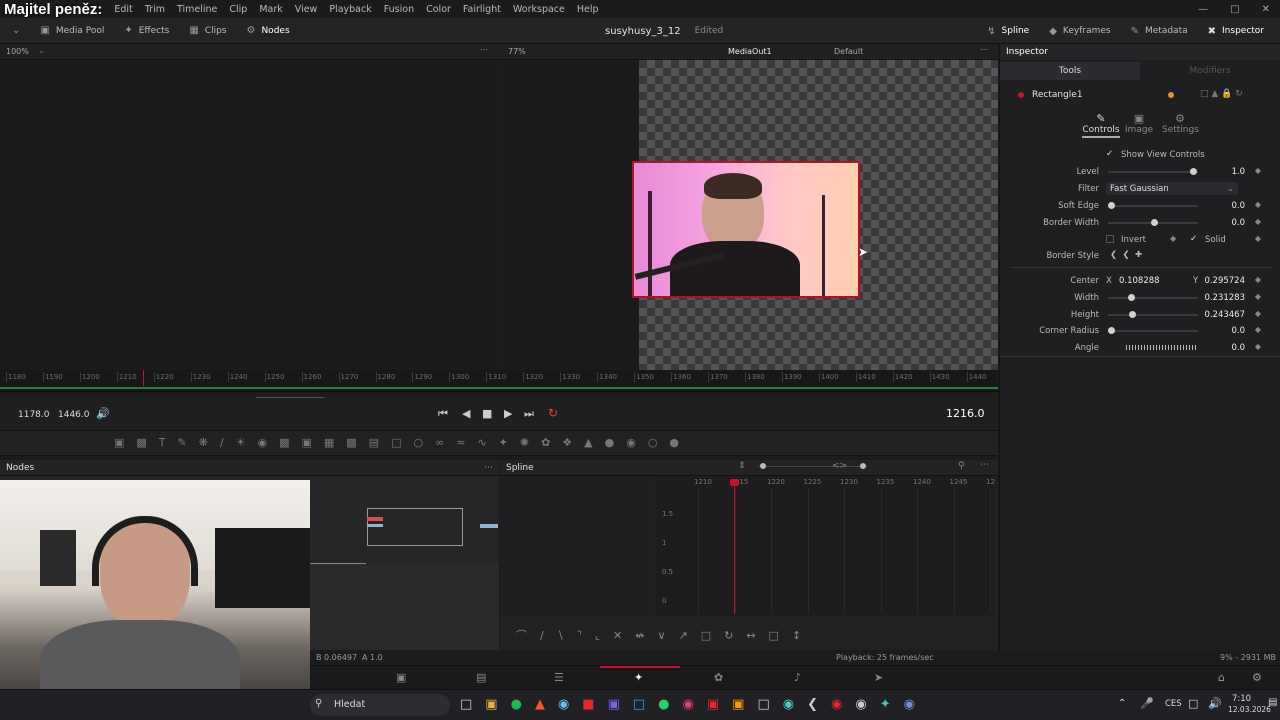 This screenshot has width=1280, height=720. Describe the element at coordinates (491, 468) in the screenshot. I see `nodes-more-icon: ⋯` at that location.